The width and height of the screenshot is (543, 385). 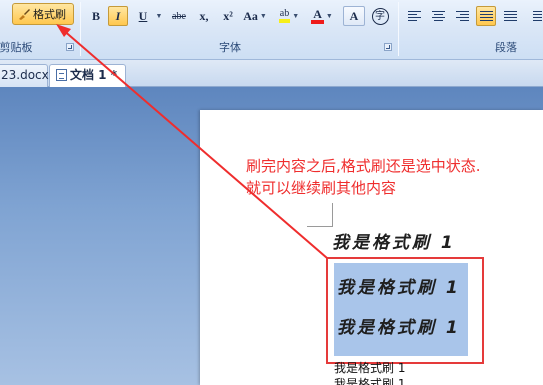 What do you see at coordinates (284, 16) in the screenshot?
I see `highlight-icon: ab` at bounding box center [284, 16].